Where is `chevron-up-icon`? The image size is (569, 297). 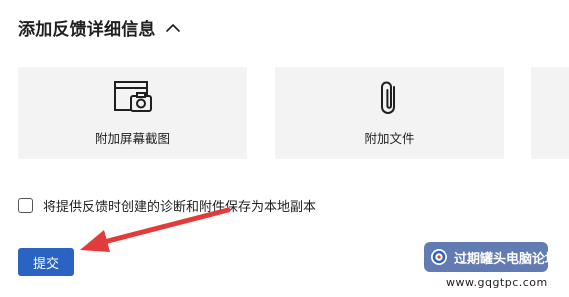 chevron-up-icon is located at coordinates (173, 28).